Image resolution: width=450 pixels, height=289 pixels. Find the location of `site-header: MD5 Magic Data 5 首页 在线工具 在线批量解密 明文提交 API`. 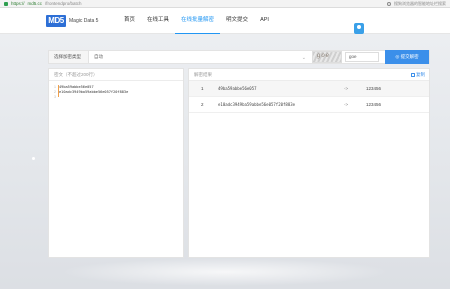

site-header: MD5 Magic Data 5 首页 在线工具 在线批量解密 明文提交 API is located at coordinates (225, 21).